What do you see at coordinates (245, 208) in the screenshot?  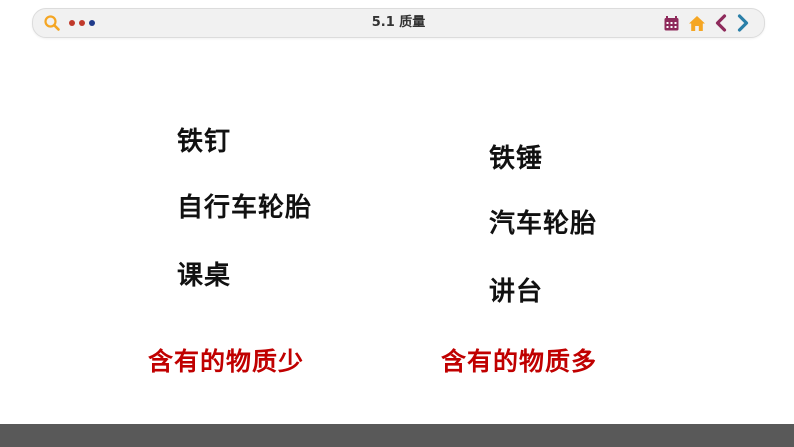 I see `left-item-2: 自行车轮胎` at bounding box center [245, 208].